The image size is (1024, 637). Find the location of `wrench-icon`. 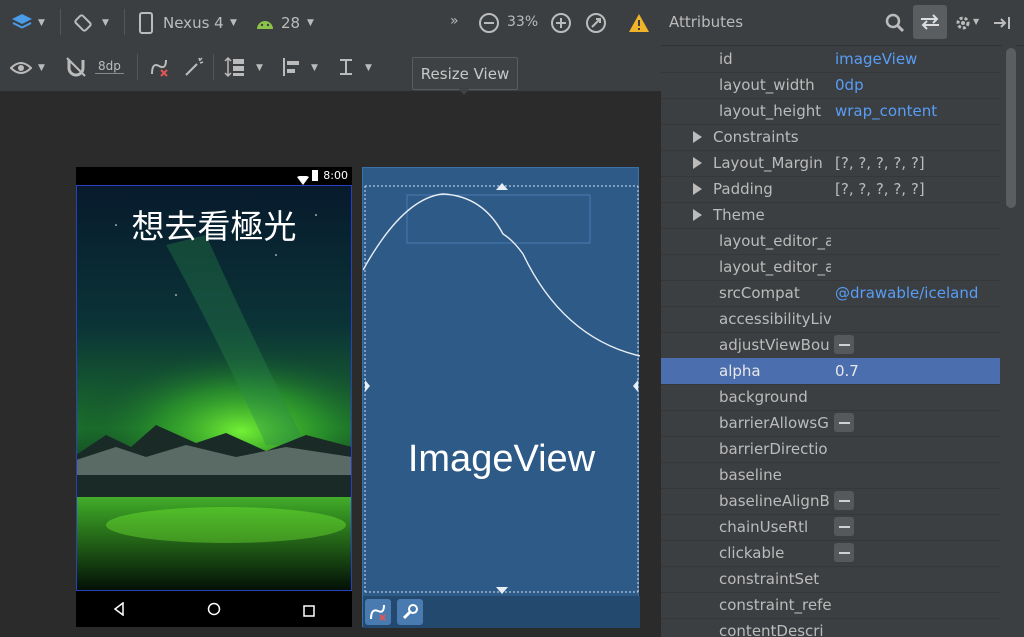

wrench-icon is located at coordinates (410, 612).